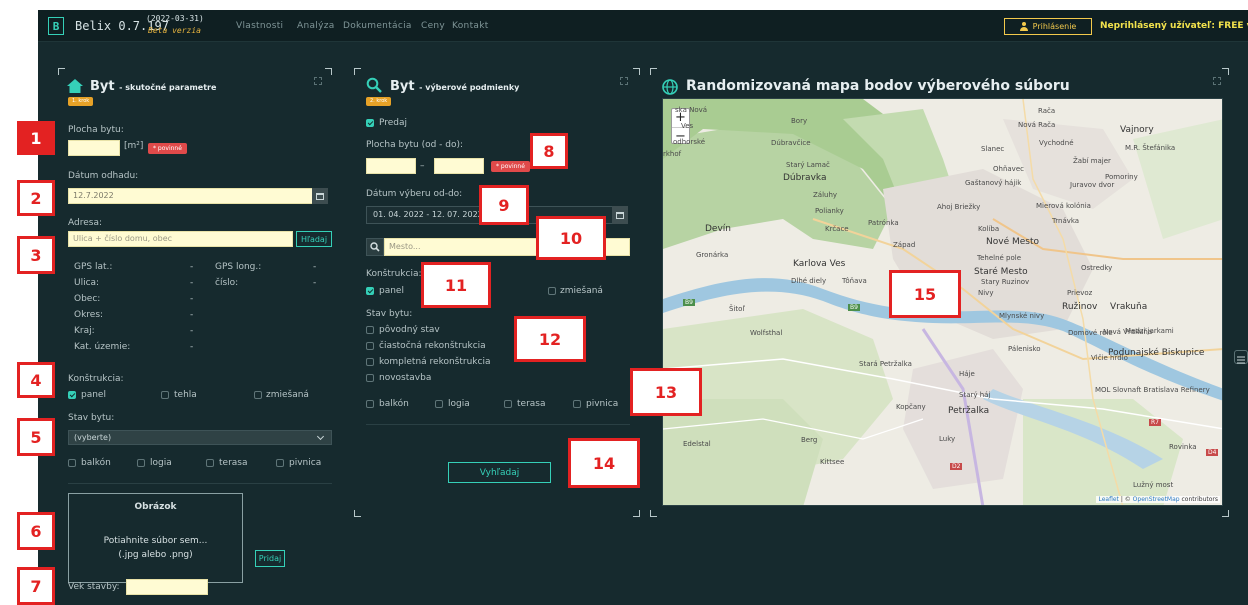  Describe the element at coordinates (56, 26) in the screenshot. I see `logo-icon: B` at that location.